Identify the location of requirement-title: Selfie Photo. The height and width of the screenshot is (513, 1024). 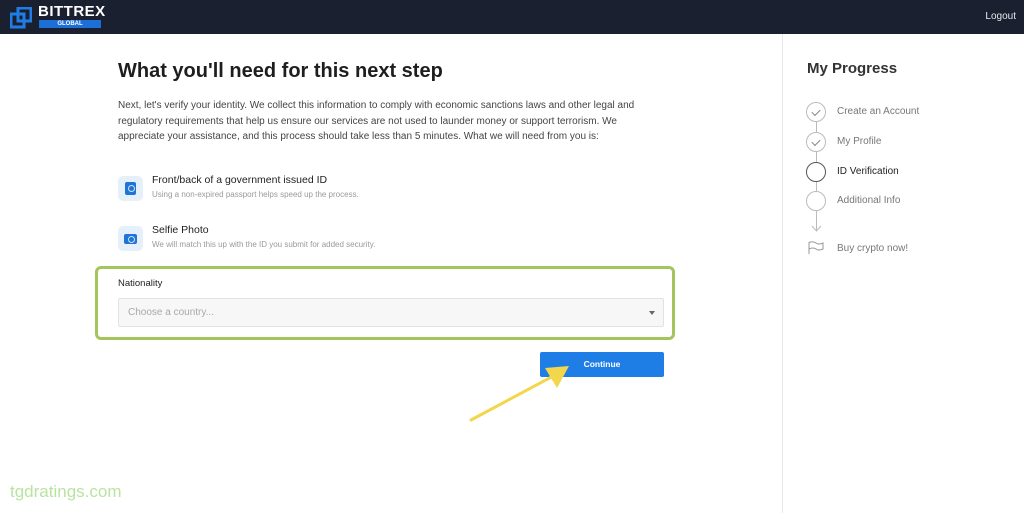
(180, 230).